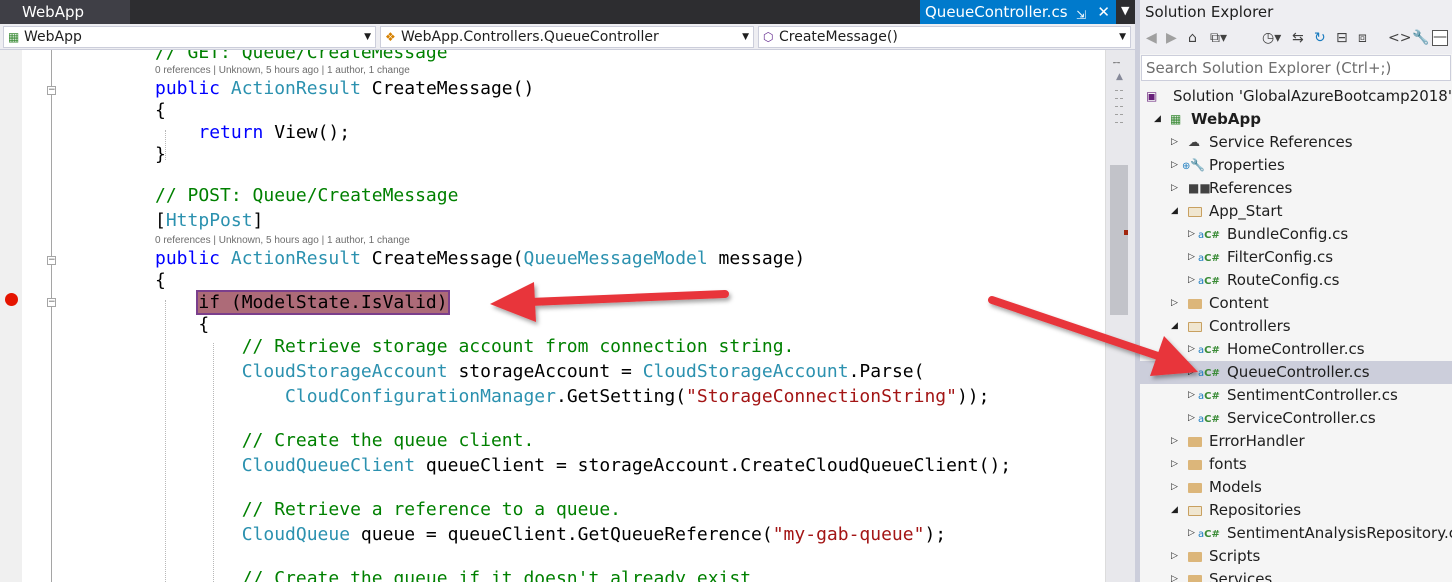 The width and height of the screenshot is (1452, 582). Describe the element at coordinates (1171, 38) in the screenshot. I see `forward-icon: ▶` at that location.